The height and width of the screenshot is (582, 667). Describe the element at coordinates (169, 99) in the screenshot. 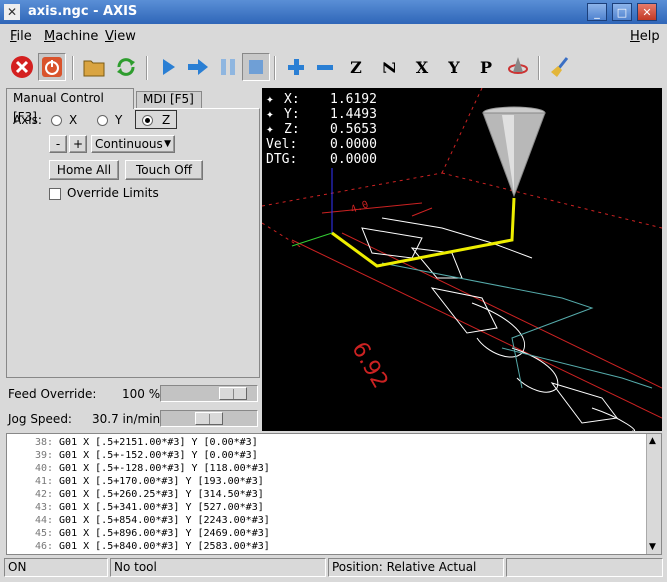

I see `tab-mdi: MDI [F5]` at that location.